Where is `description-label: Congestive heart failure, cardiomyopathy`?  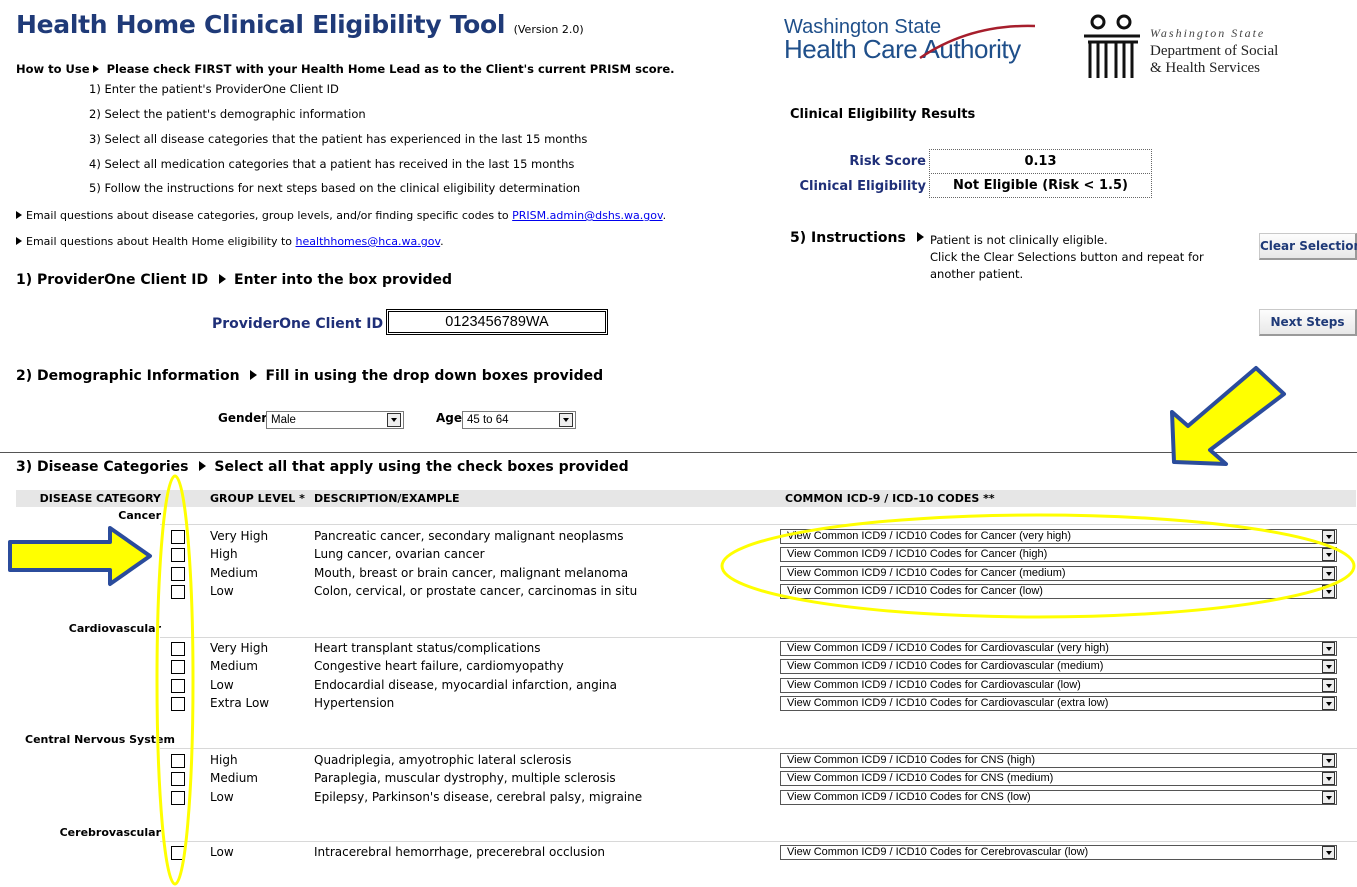 description-label: Congestive heart failure, cardiomyopathy is located at coordinates (439, 666).